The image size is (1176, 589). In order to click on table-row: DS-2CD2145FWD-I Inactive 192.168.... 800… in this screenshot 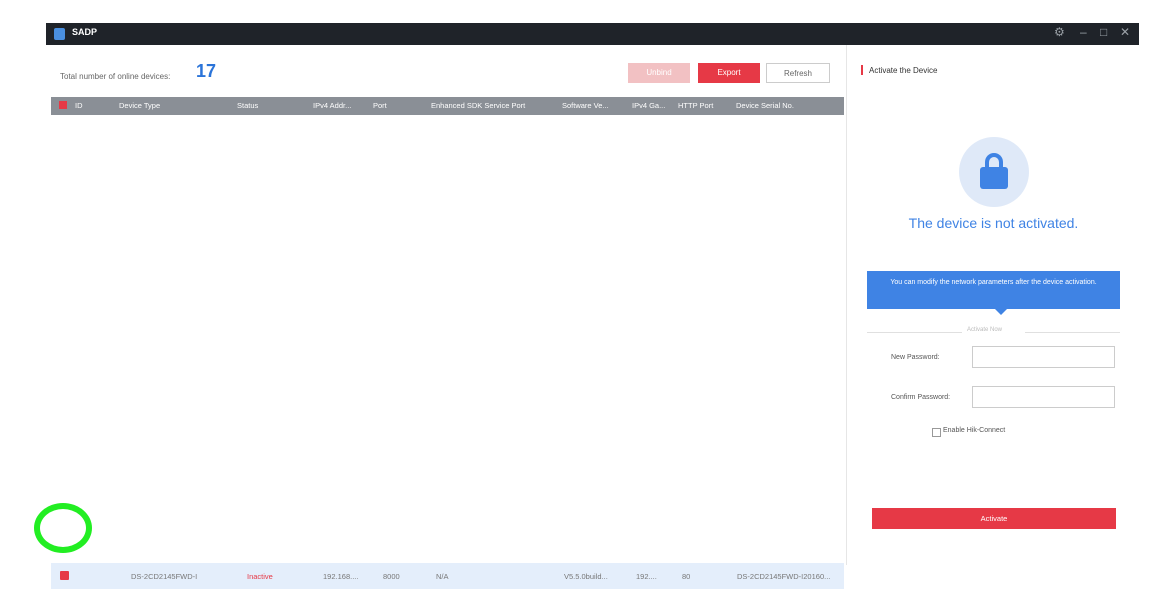, I will do `click(447, 576)`.